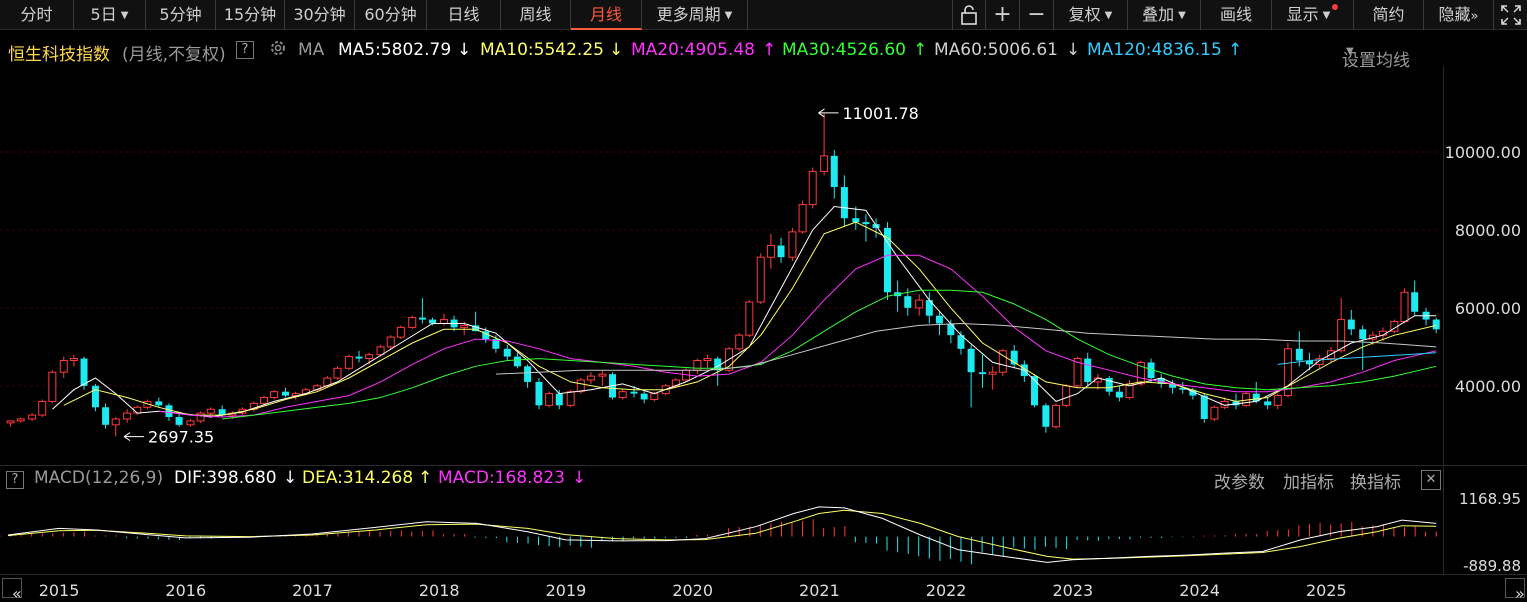 Image resolution: width=1527 pixels, height=602 pixels. What do you see at coordinates (763, 532) in the screenshot?
I see `macd-chart: 1168.95 -889.88` at bounding box center [763, 532].